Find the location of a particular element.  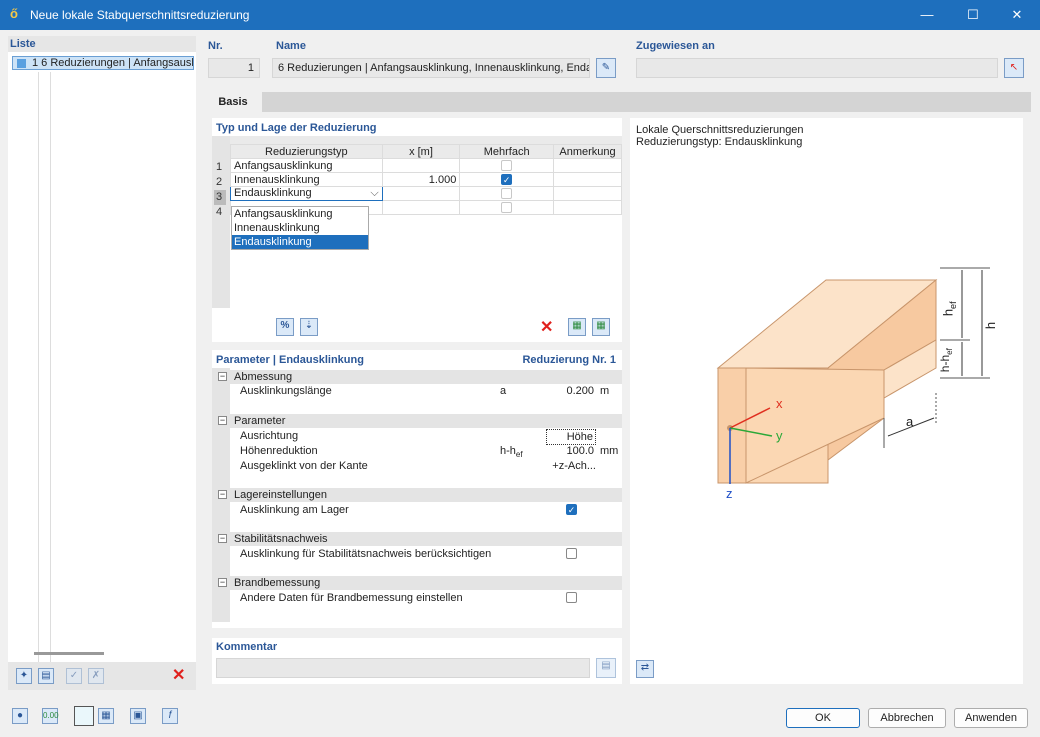

stabilitaet-checkbox is located at coordinates (571, 553).